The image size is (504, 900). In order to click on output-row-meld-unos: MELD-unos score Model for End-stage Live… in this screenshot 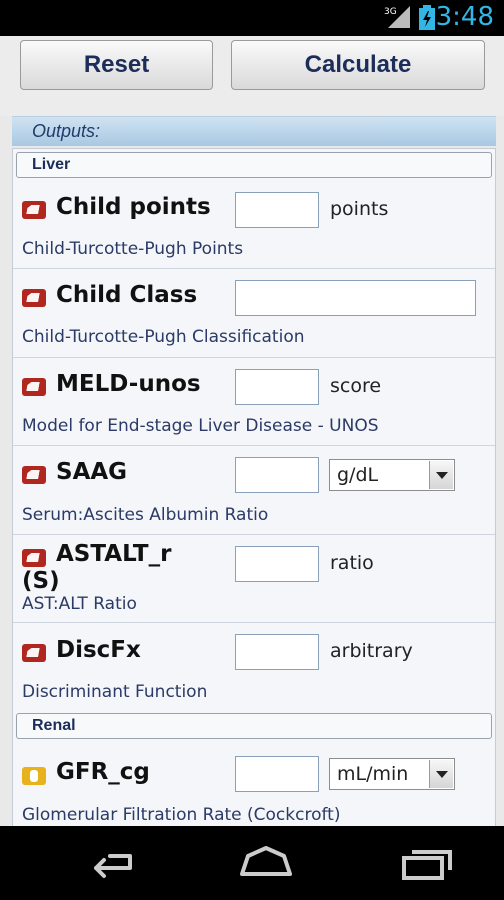, I will do `click(254, 402)`.